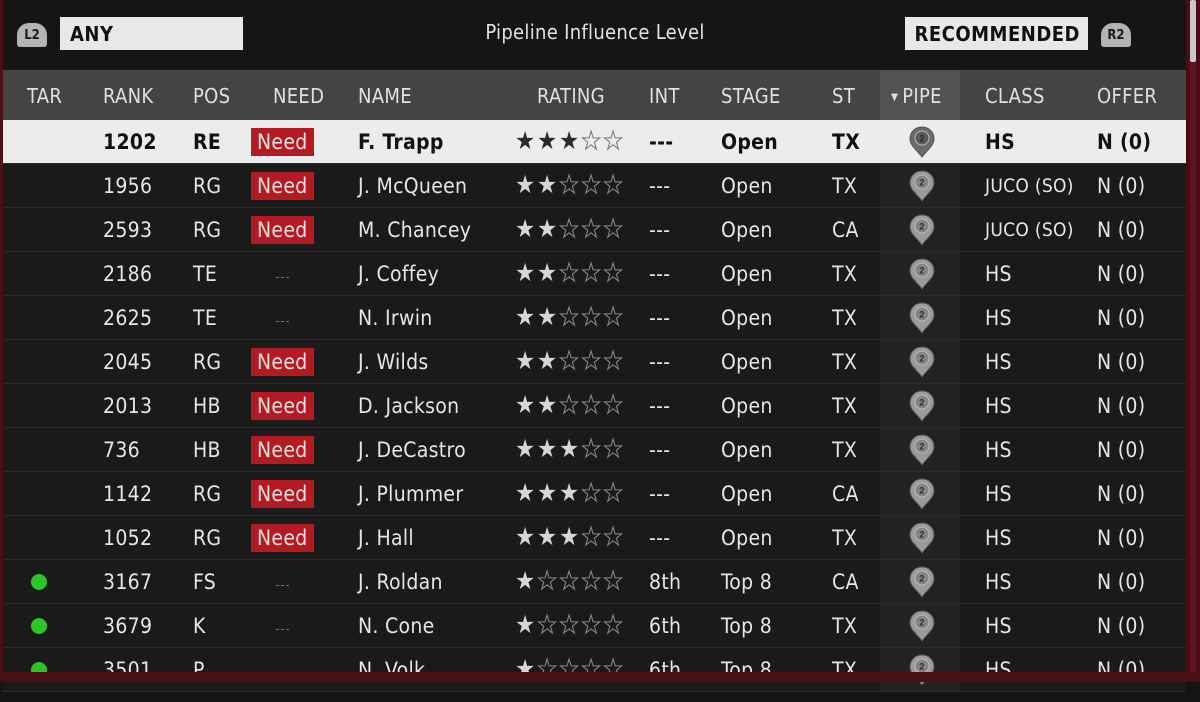 This screenshot has height=702, width=1200. Describe the element at coordinates (409, 406) in the screenshot. I see `player-name: D. Jackson` at that location.